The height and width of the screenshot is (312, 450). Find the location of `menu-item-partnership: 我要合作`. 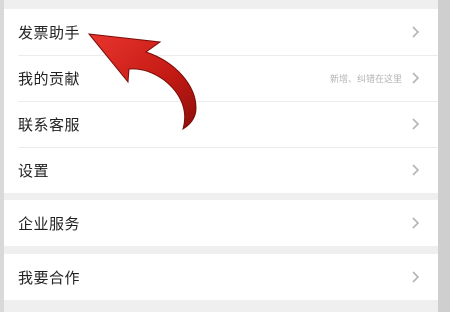

menu-item-partnership: 我要合作 is located at coordinates (221, 277).